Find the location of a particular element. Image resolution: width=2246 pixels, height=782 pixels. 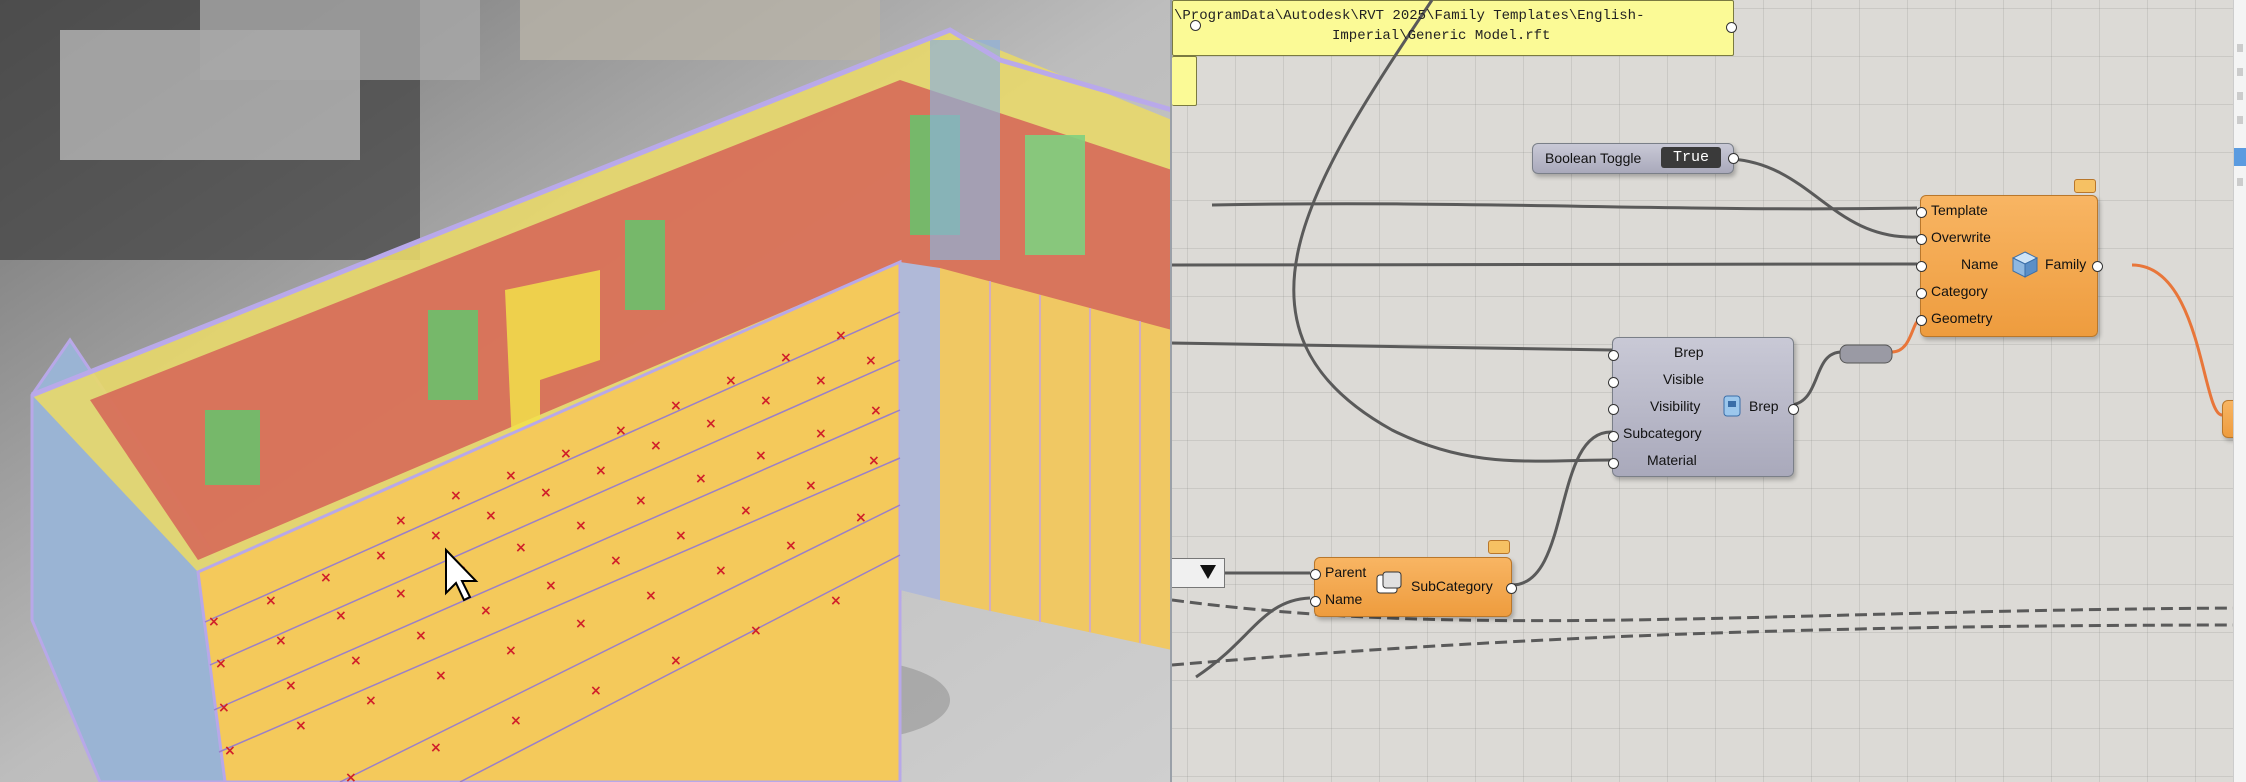

panel-output-grip is located at coordinates (1731, 27).